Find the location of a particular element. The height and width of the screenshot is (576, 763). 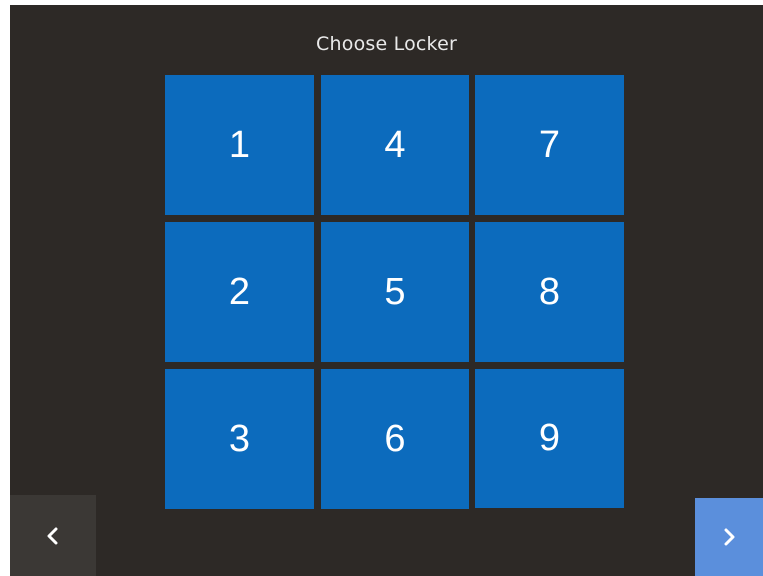

chevron-left-icon is located at coordinates (52, 535).